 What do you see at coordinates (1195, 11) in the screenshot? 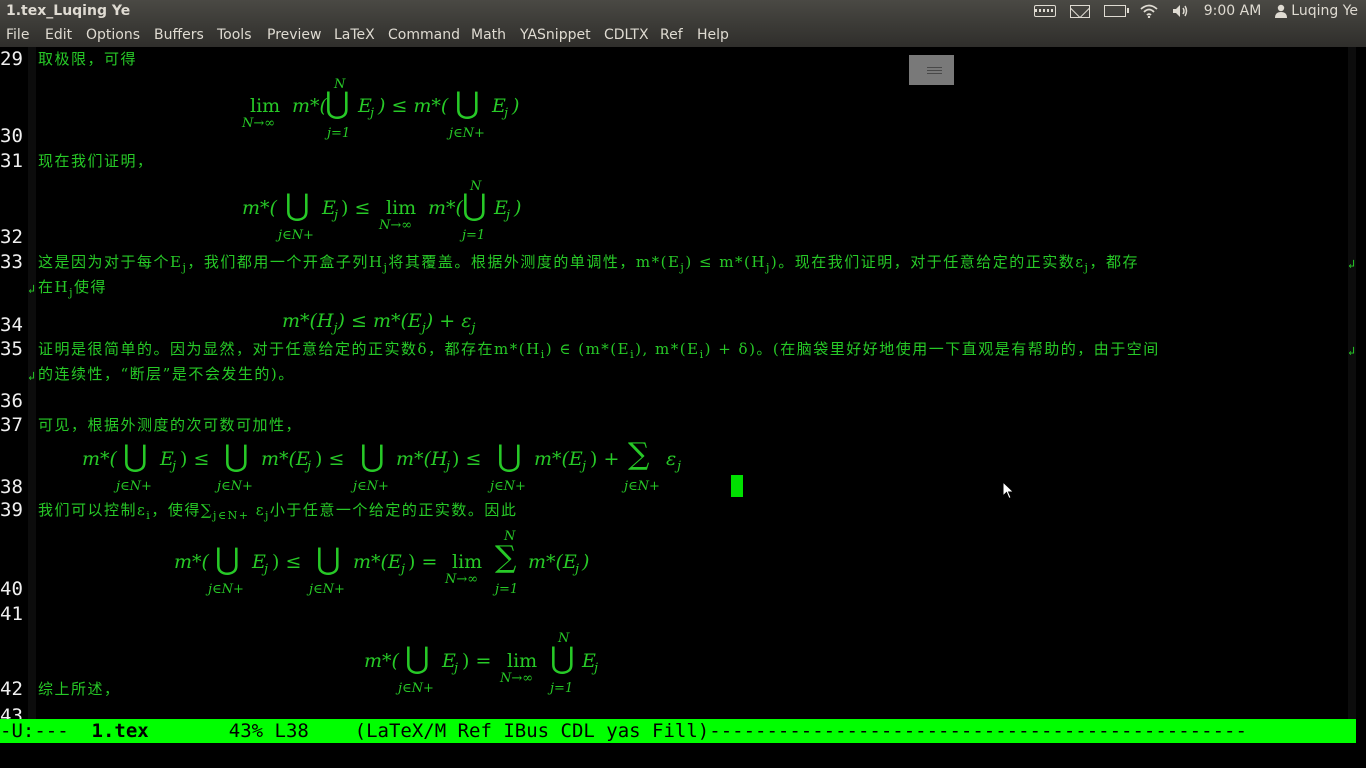
I see `indicator-area: 9:00 AM Luqing Ye` at bounding box center [1195, 11].